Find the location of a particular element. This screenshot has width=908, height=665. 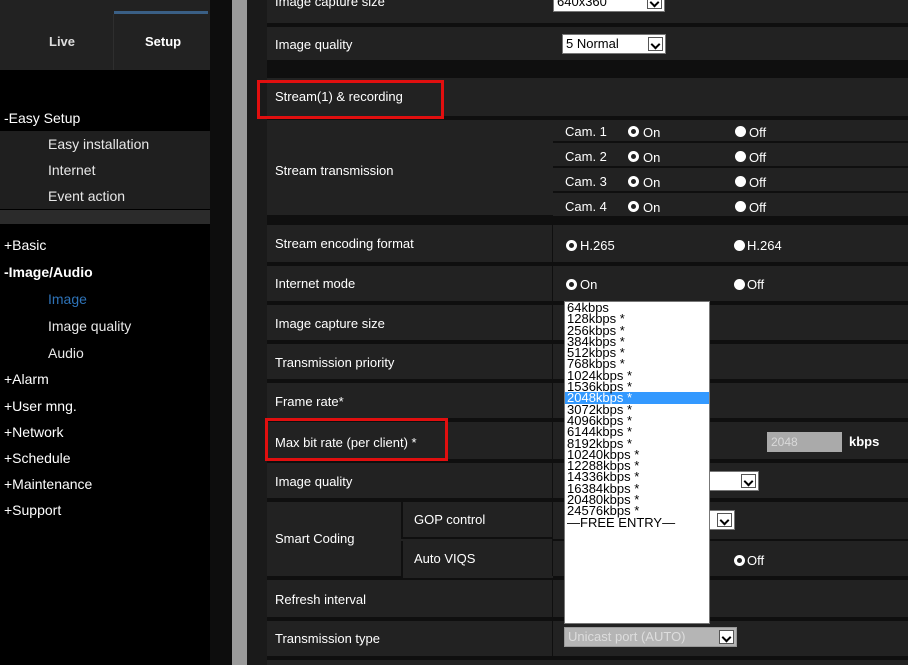

row-label: Transmission priority is located at coordinates (335, 362).